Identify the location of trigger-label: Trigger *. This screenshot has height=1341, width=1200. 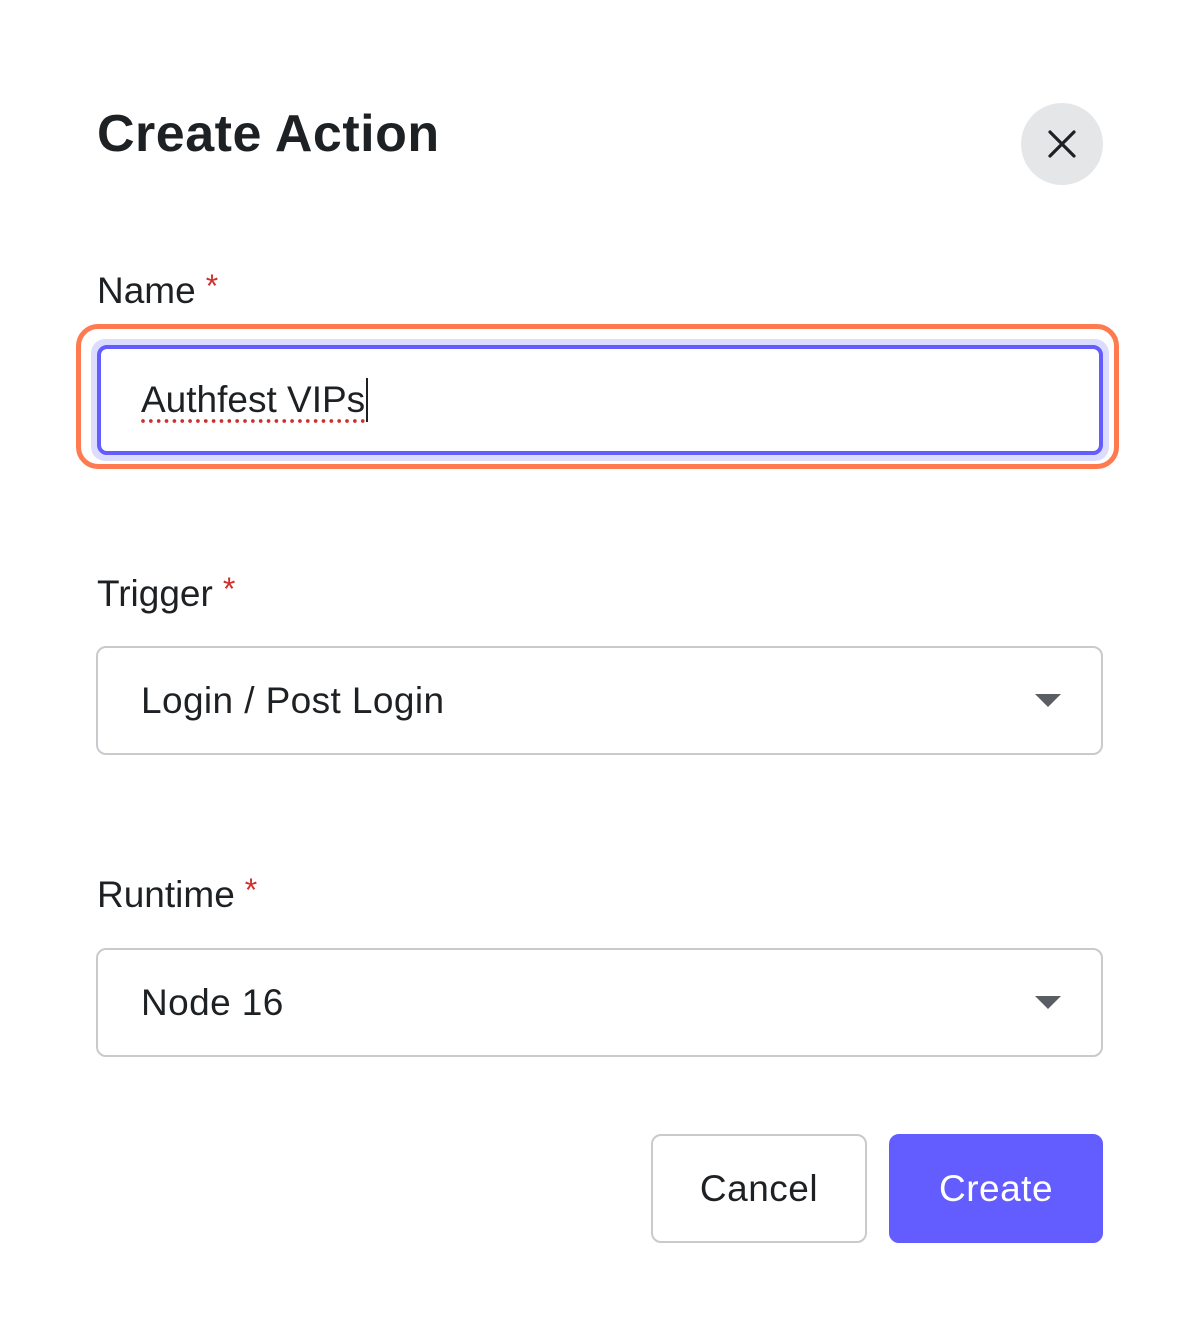
(166, 593).